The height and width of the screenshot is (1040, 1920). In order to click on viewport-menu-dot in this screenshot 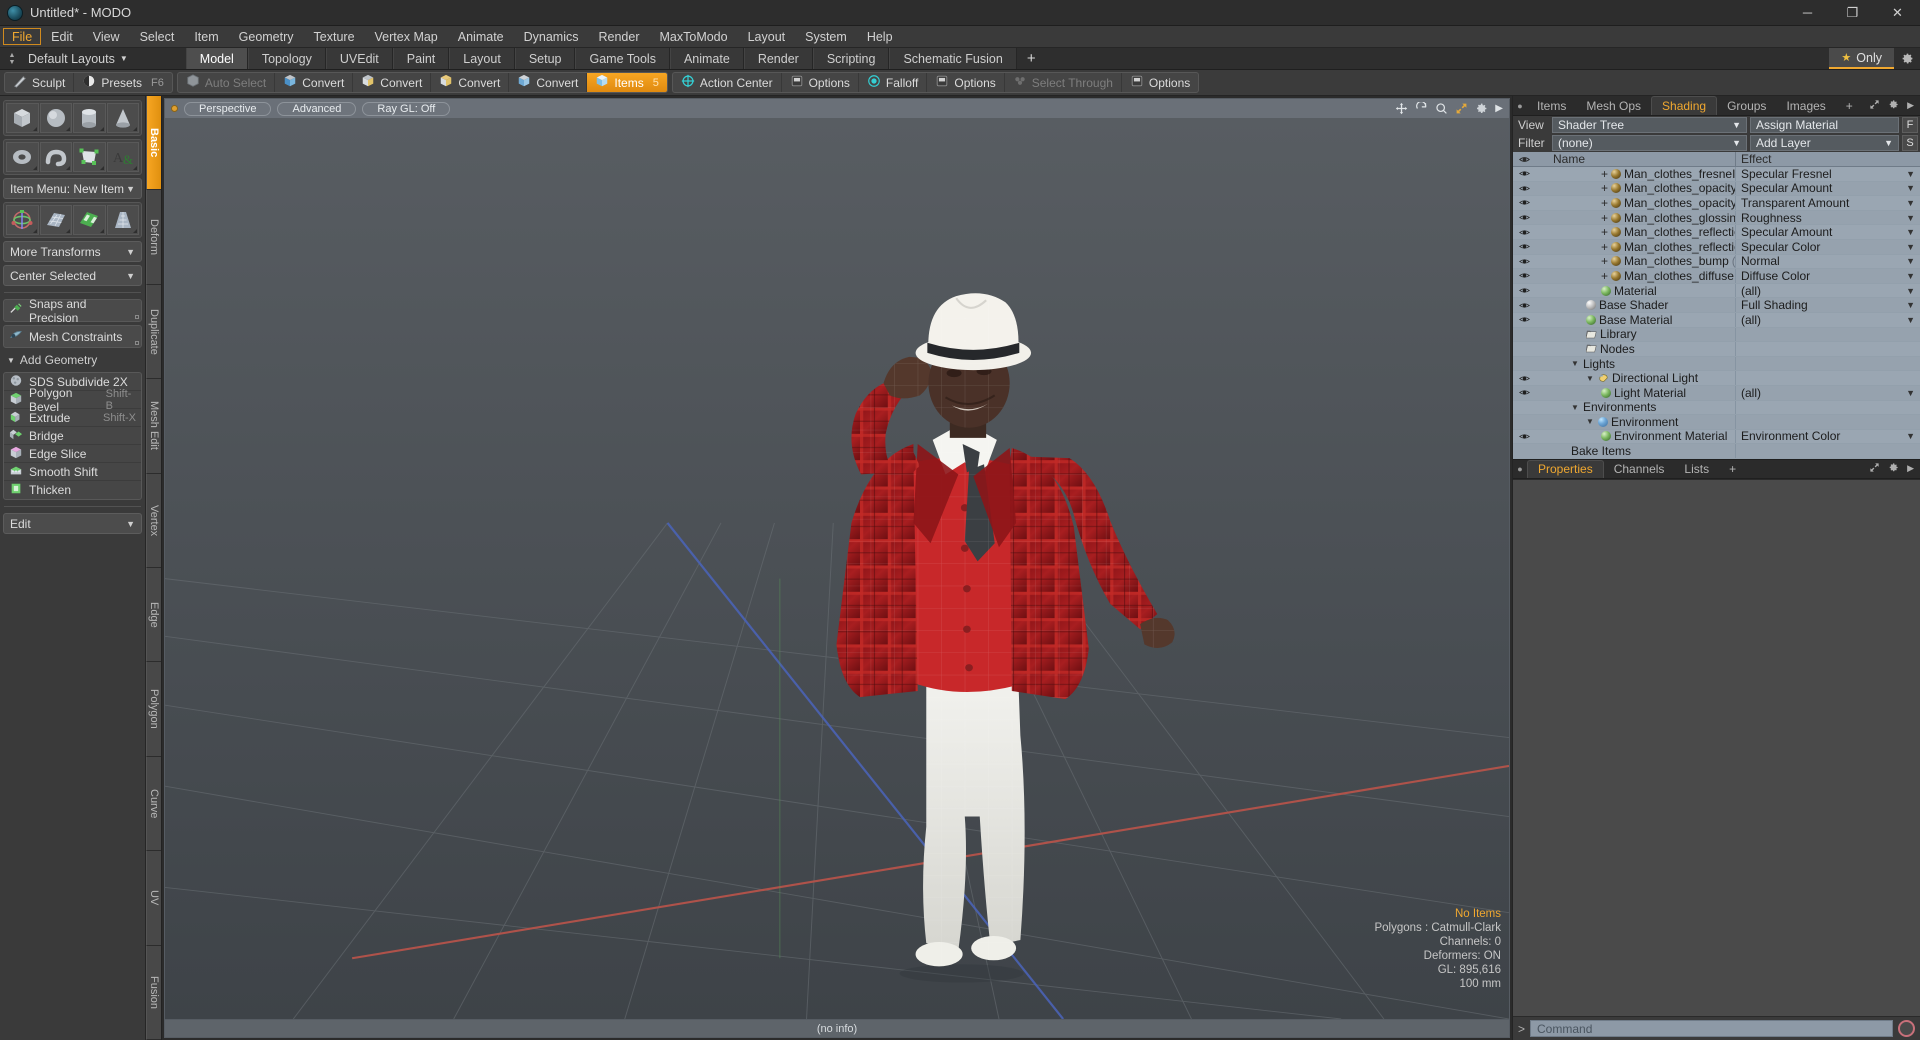, I will do `click(174, 108)`.